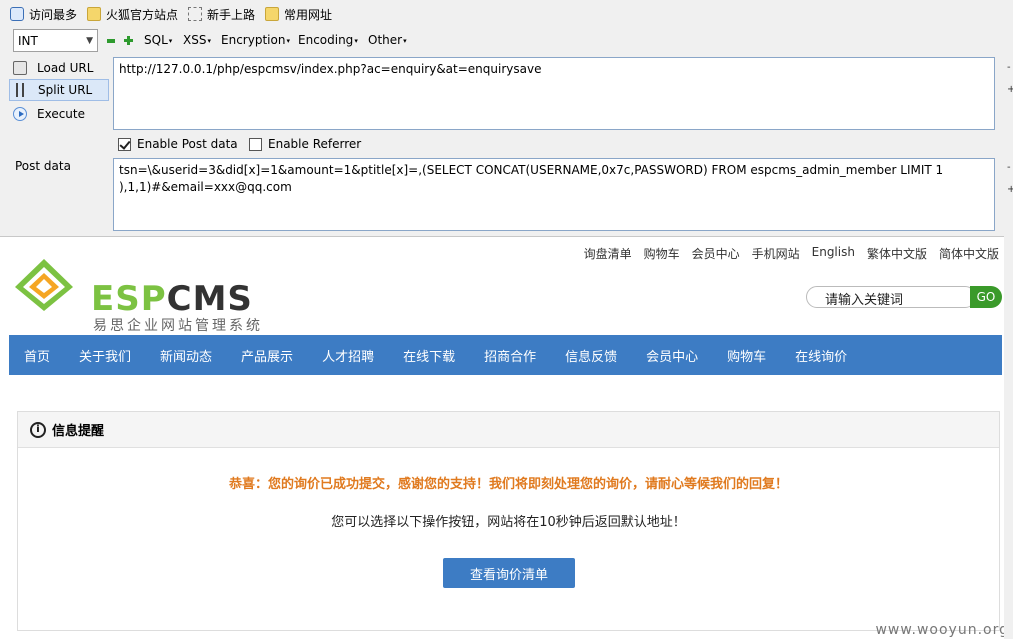 The width and height of the screenshot is (1013, 639). I want to click on menu-label: XSS, so click(195, 40).